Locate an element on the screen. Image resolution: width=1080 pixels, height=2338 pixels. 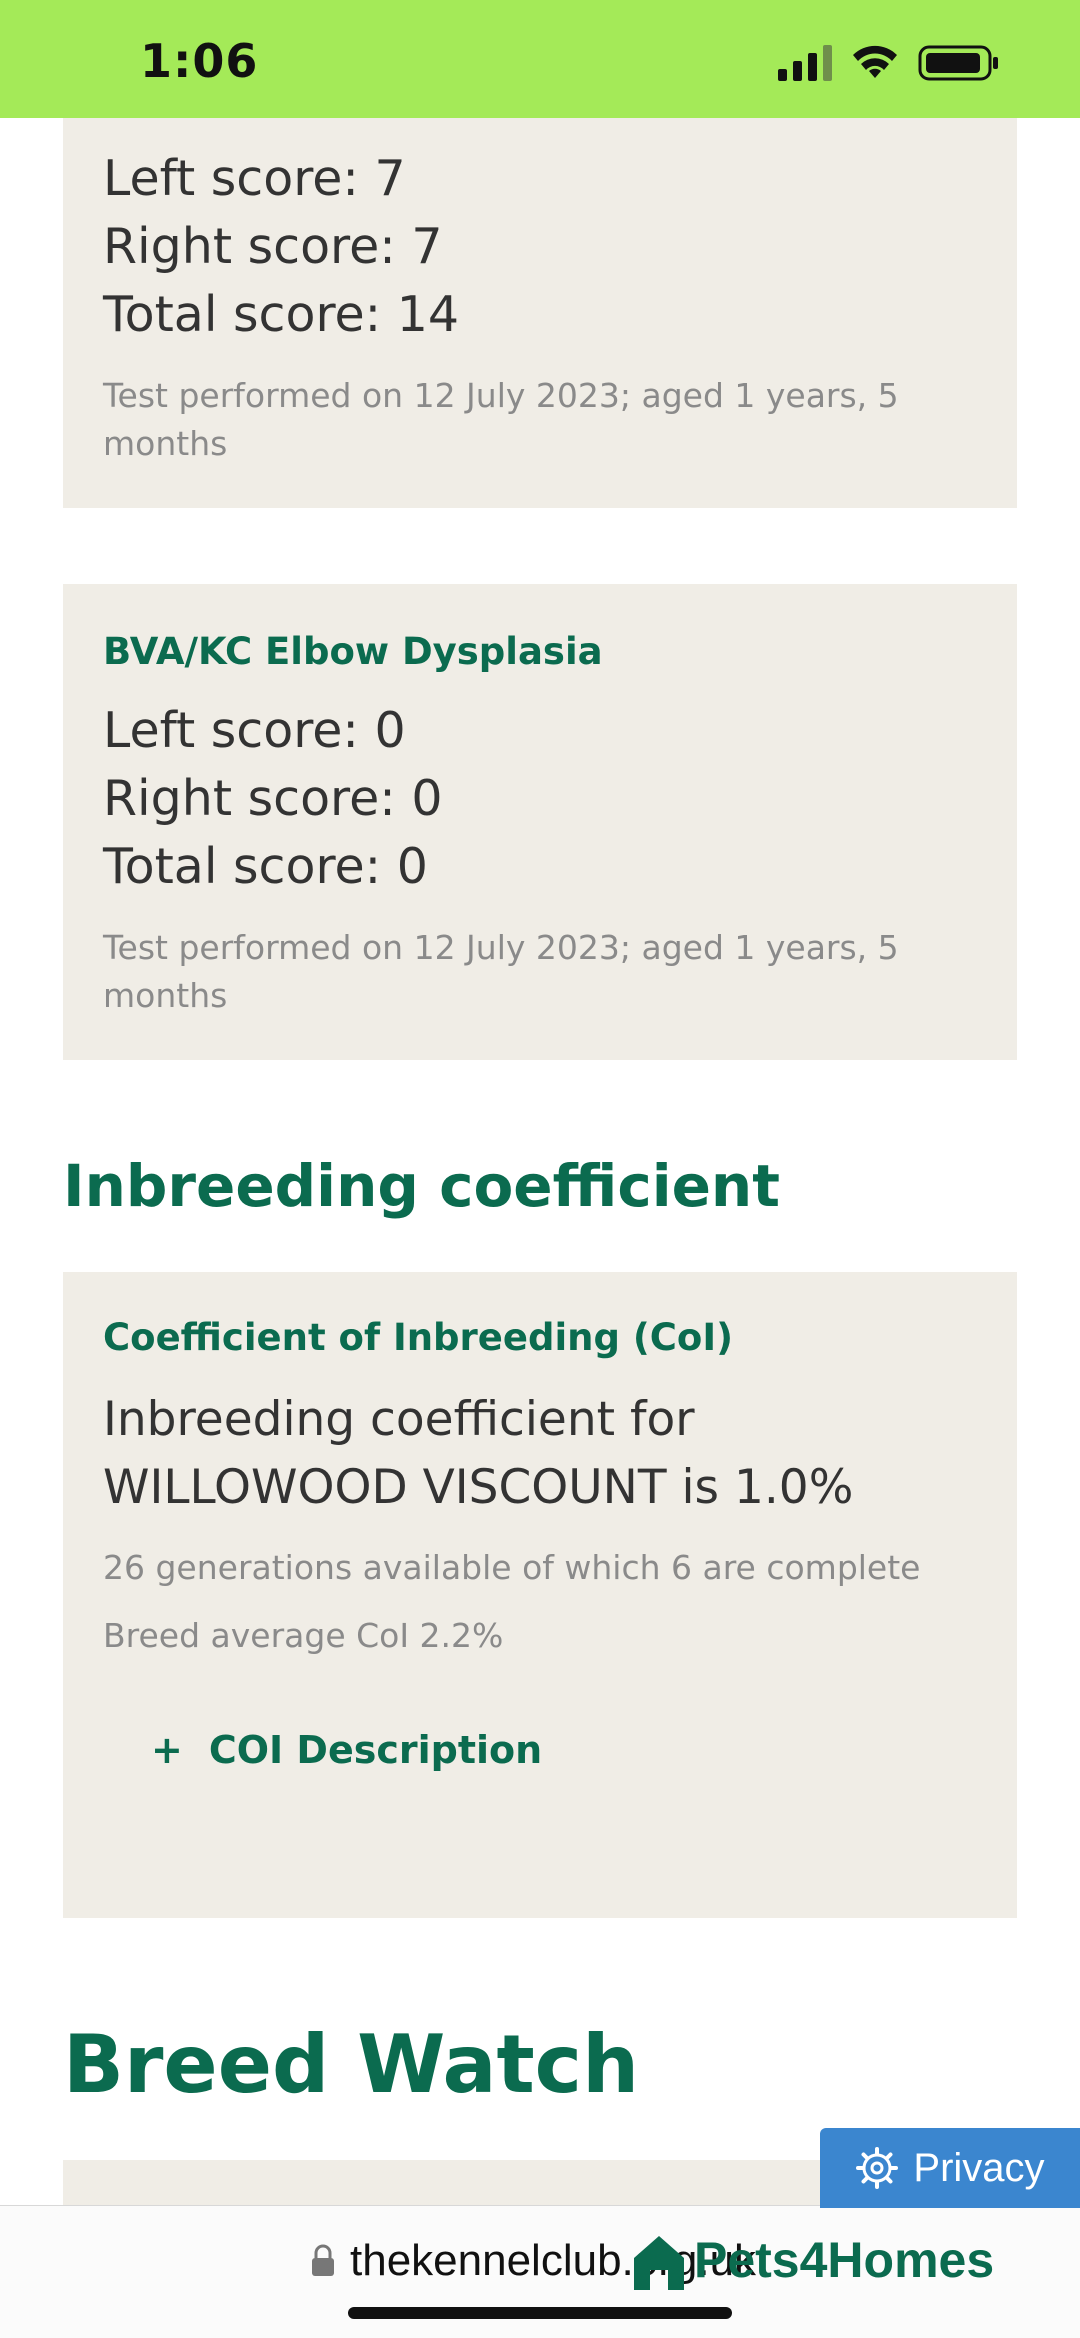
lock-icon is located at coordinates (323, 2260).